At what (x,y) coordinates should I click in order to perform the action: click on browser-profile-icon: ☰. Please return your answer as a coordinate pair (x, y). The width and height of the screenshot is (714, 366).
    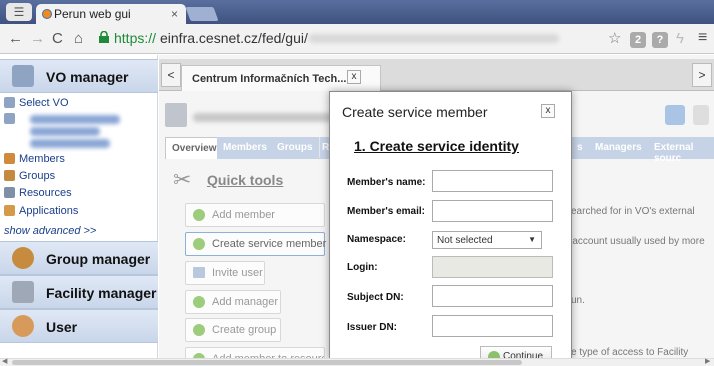
    Looking at the image, I should click on (19, 12).